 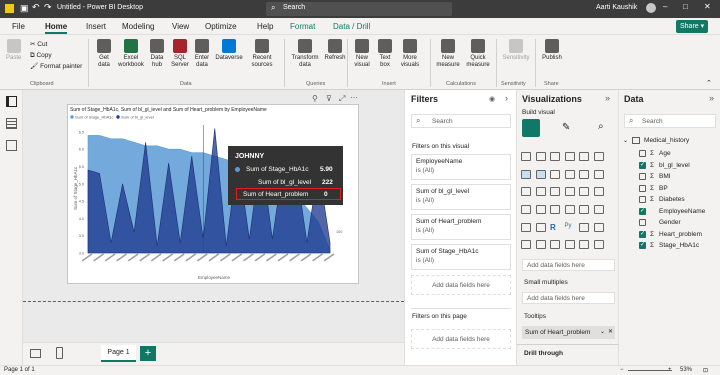 What do you see at coordinates (670, 370) in the screenshot?
I see `zoom-in-icon: +` at bounding box center [670, 370].